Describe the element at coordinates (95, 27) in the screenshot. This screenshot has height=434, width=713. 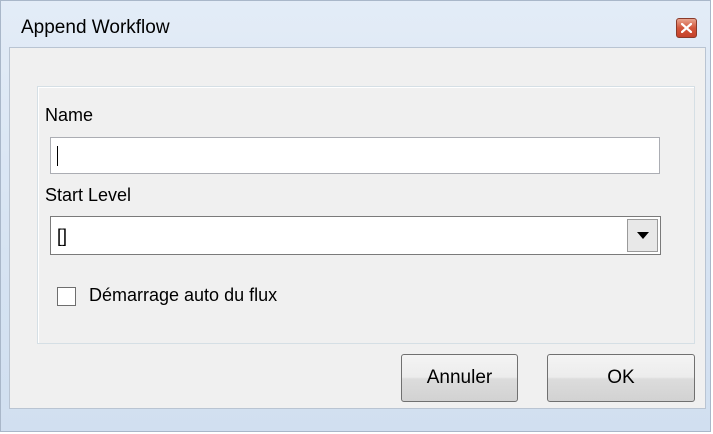
I see `window-title: Append Workflow` at that location.